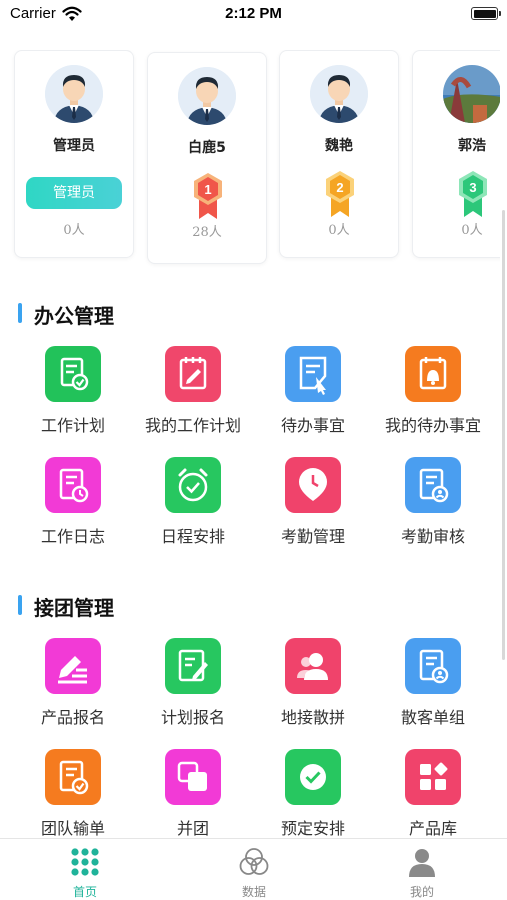 This screenshot has width=507, height=900. Describe the element at coordinates (85, 862) in the screenshot. I see `grid-dots-icon` at that location.